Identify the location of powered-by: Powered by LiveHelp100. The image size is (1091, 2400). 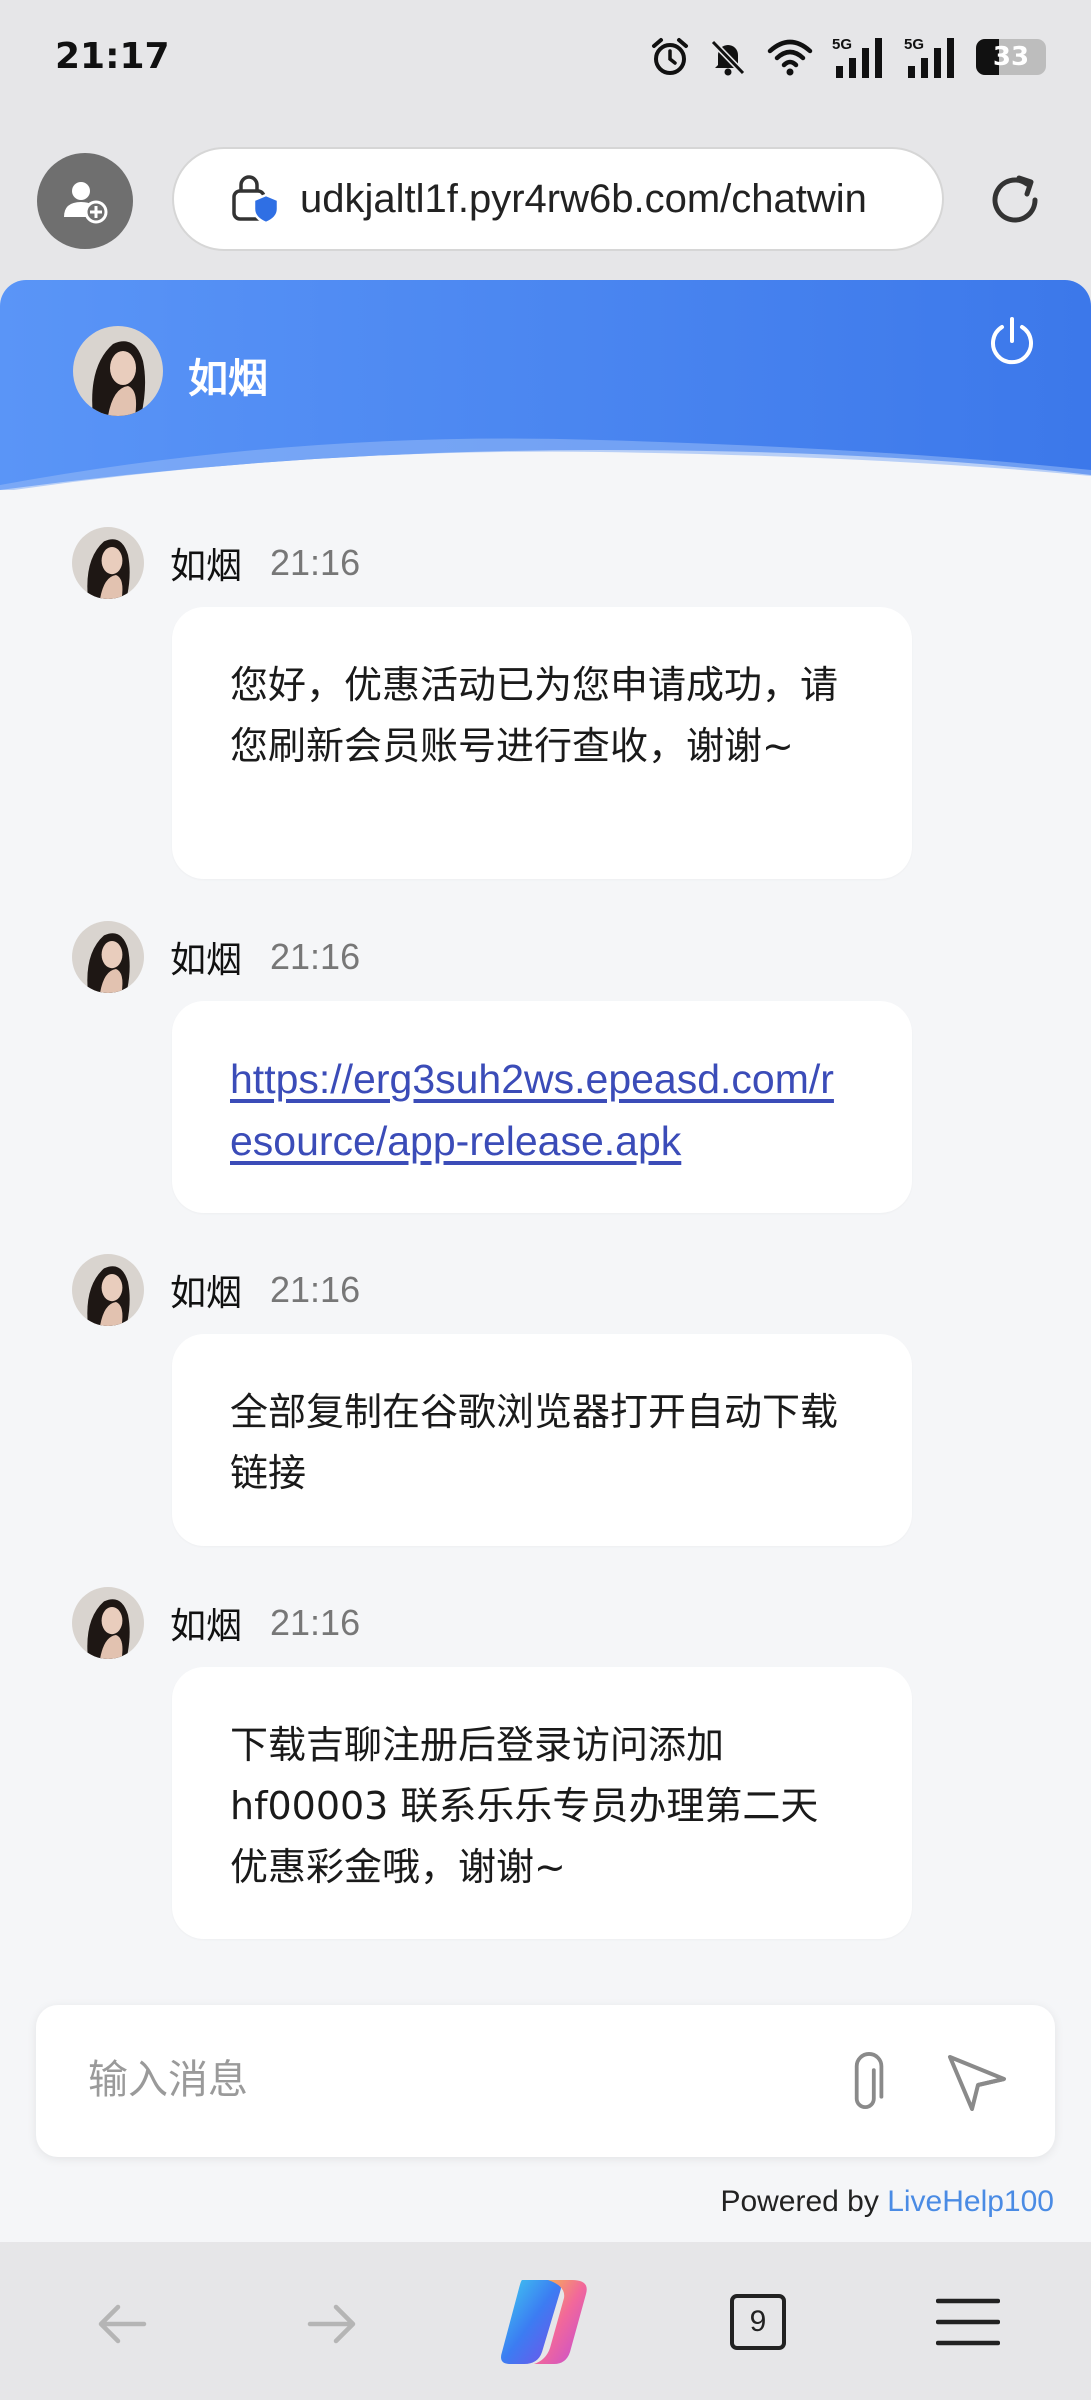
(887, 2202).